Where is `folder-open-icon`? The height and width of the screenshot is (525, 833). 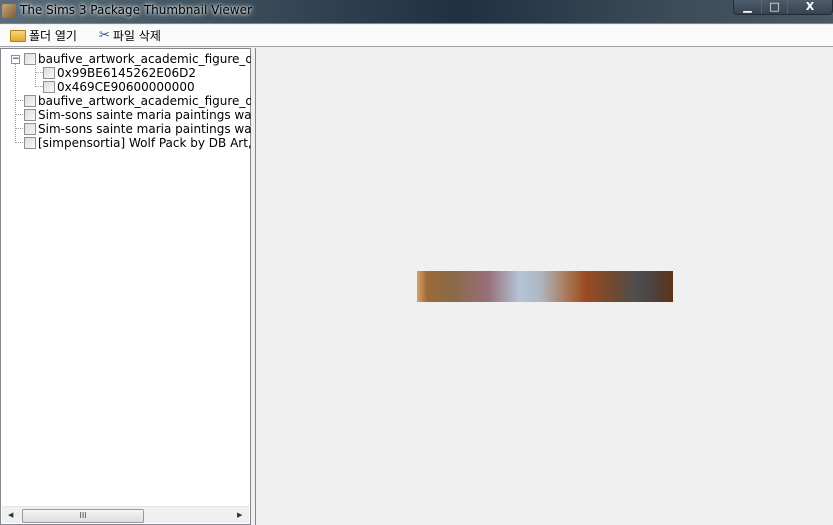
folder-open-icon is located at coordinates (18, 35).